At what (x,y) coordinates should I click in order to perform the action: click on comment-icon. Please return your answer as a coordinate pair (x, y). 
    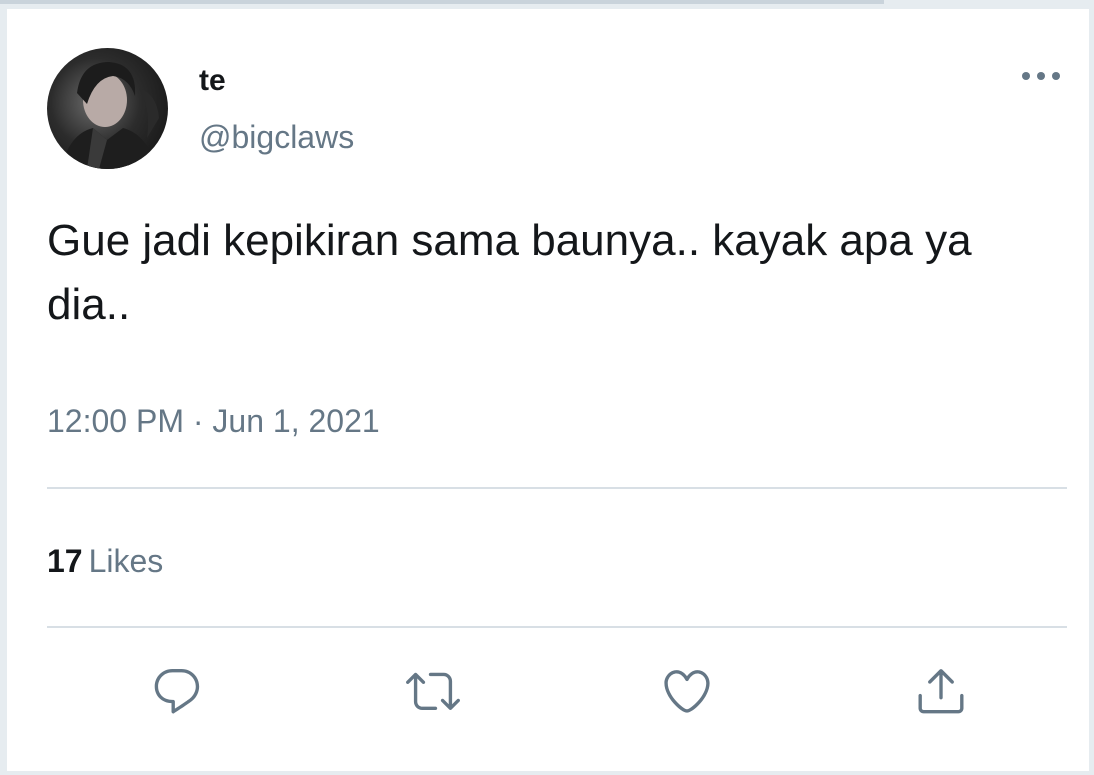
    Looking at the image, I should click on (177, 691).